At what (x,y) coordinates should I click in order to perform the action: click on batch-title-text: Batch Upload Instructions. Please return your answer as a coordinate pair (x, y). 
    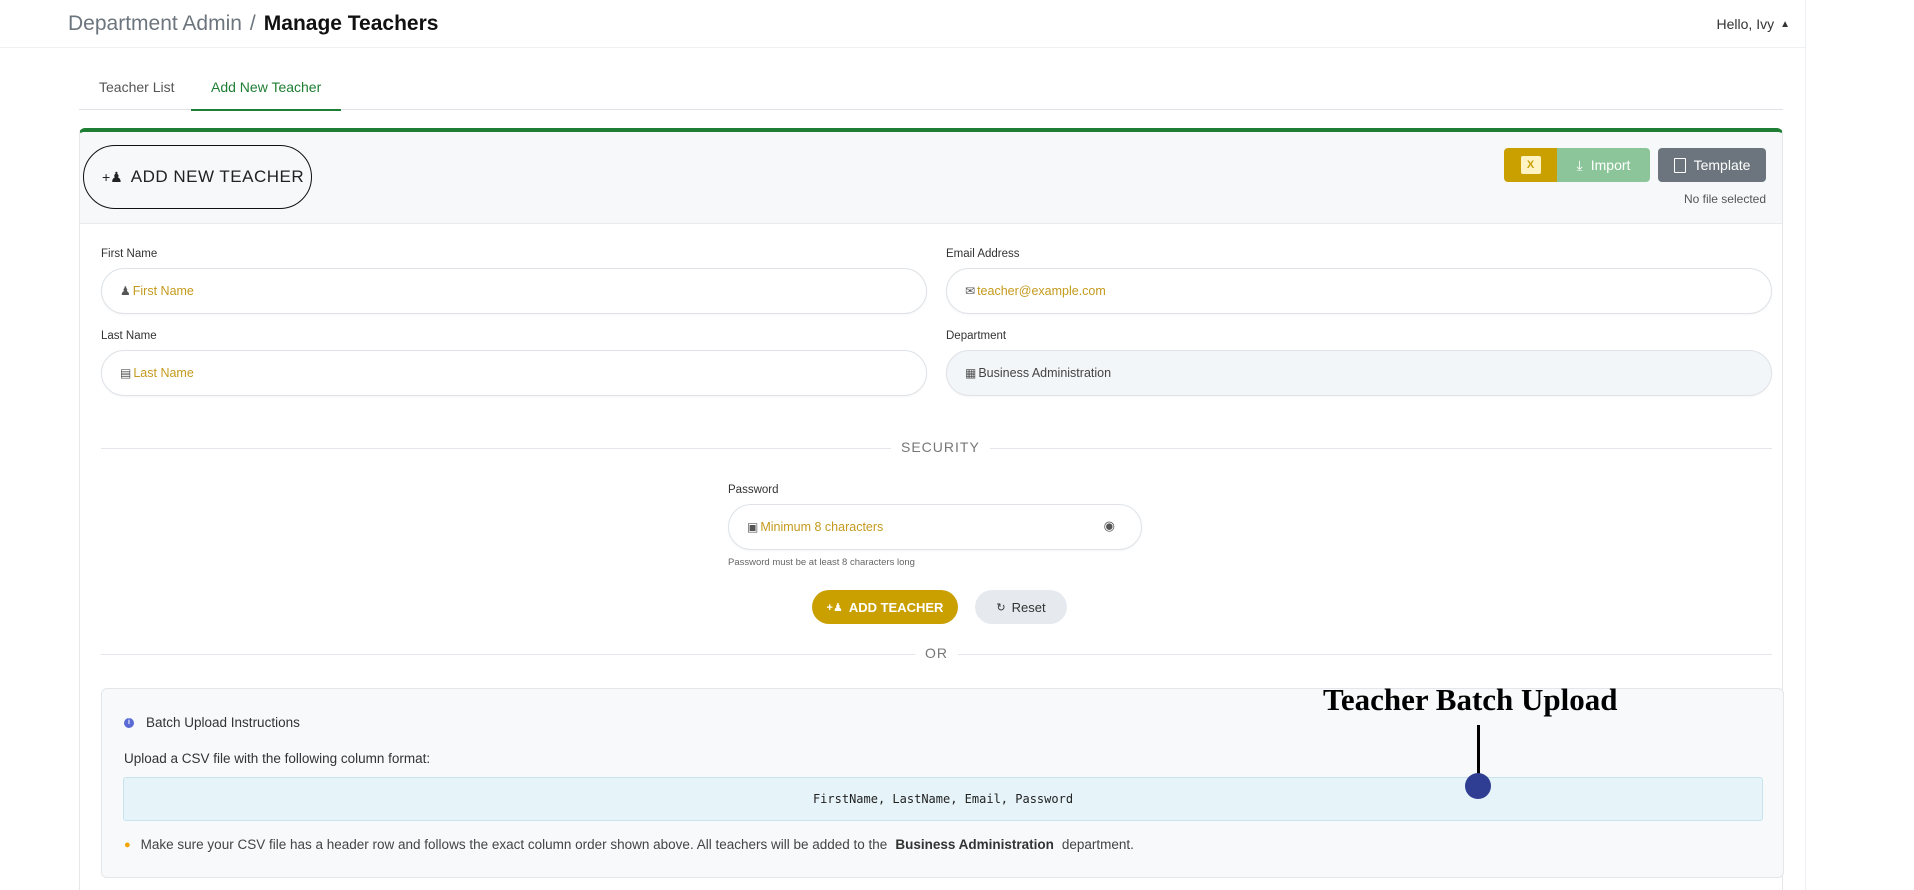
    Looking at the image, I should click on (223, 722).